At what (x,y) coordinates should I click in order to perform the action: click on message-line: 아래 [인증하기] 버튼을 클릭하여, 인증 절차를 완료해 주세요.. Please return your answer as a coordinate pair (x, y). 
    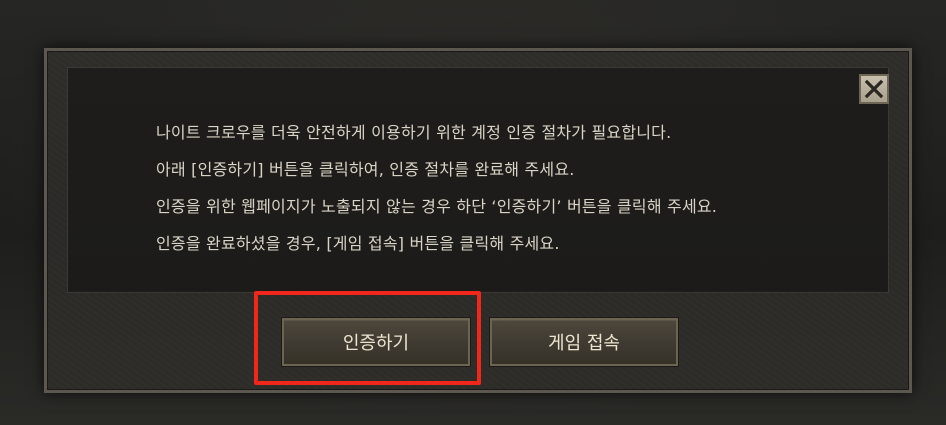
    Looking at the image, I should click on (365, 169).